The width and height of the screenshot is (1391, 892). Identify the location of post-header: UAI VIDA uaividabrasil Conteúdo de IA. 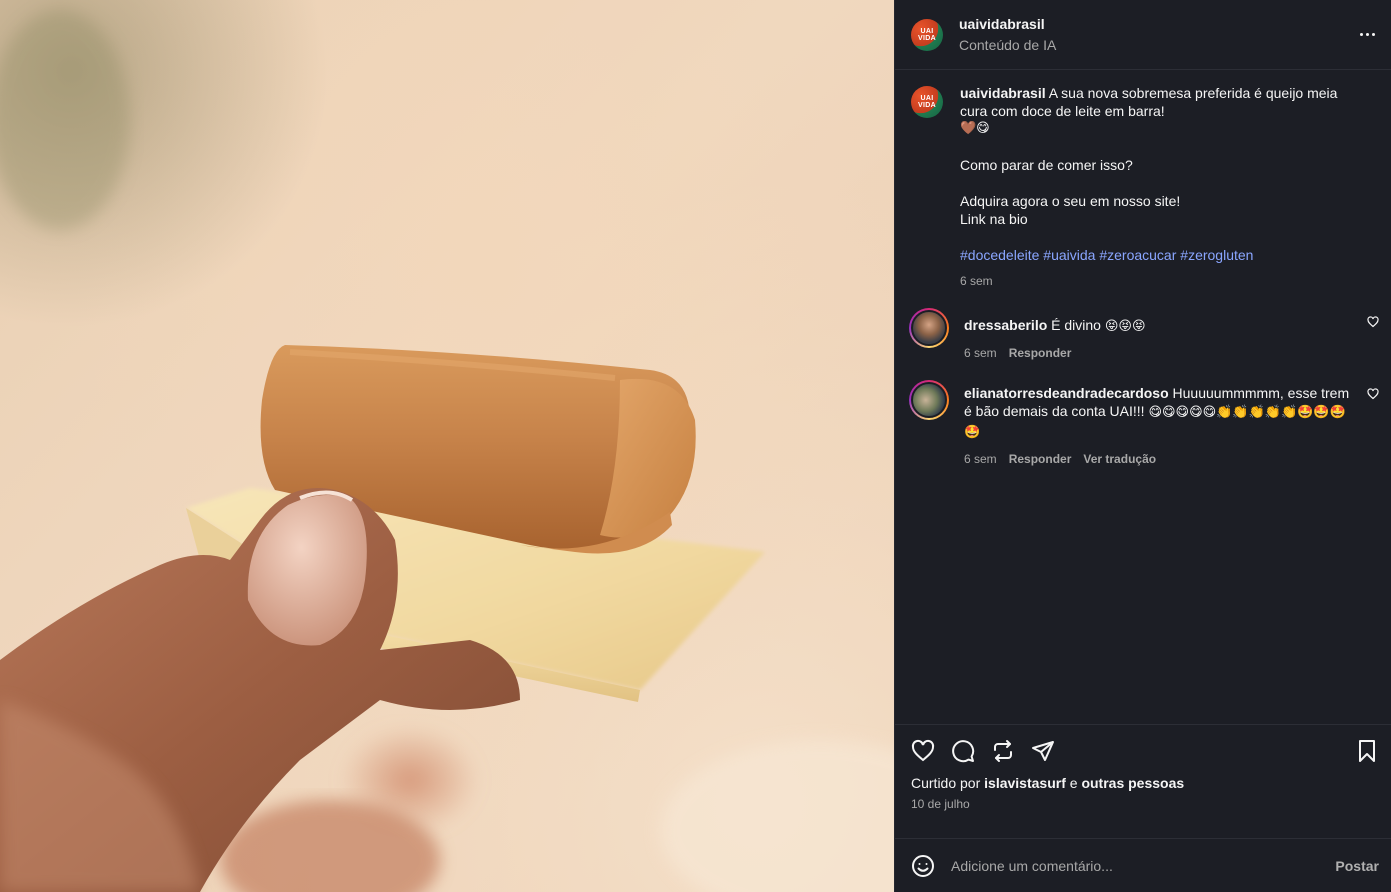
(1143, 35).